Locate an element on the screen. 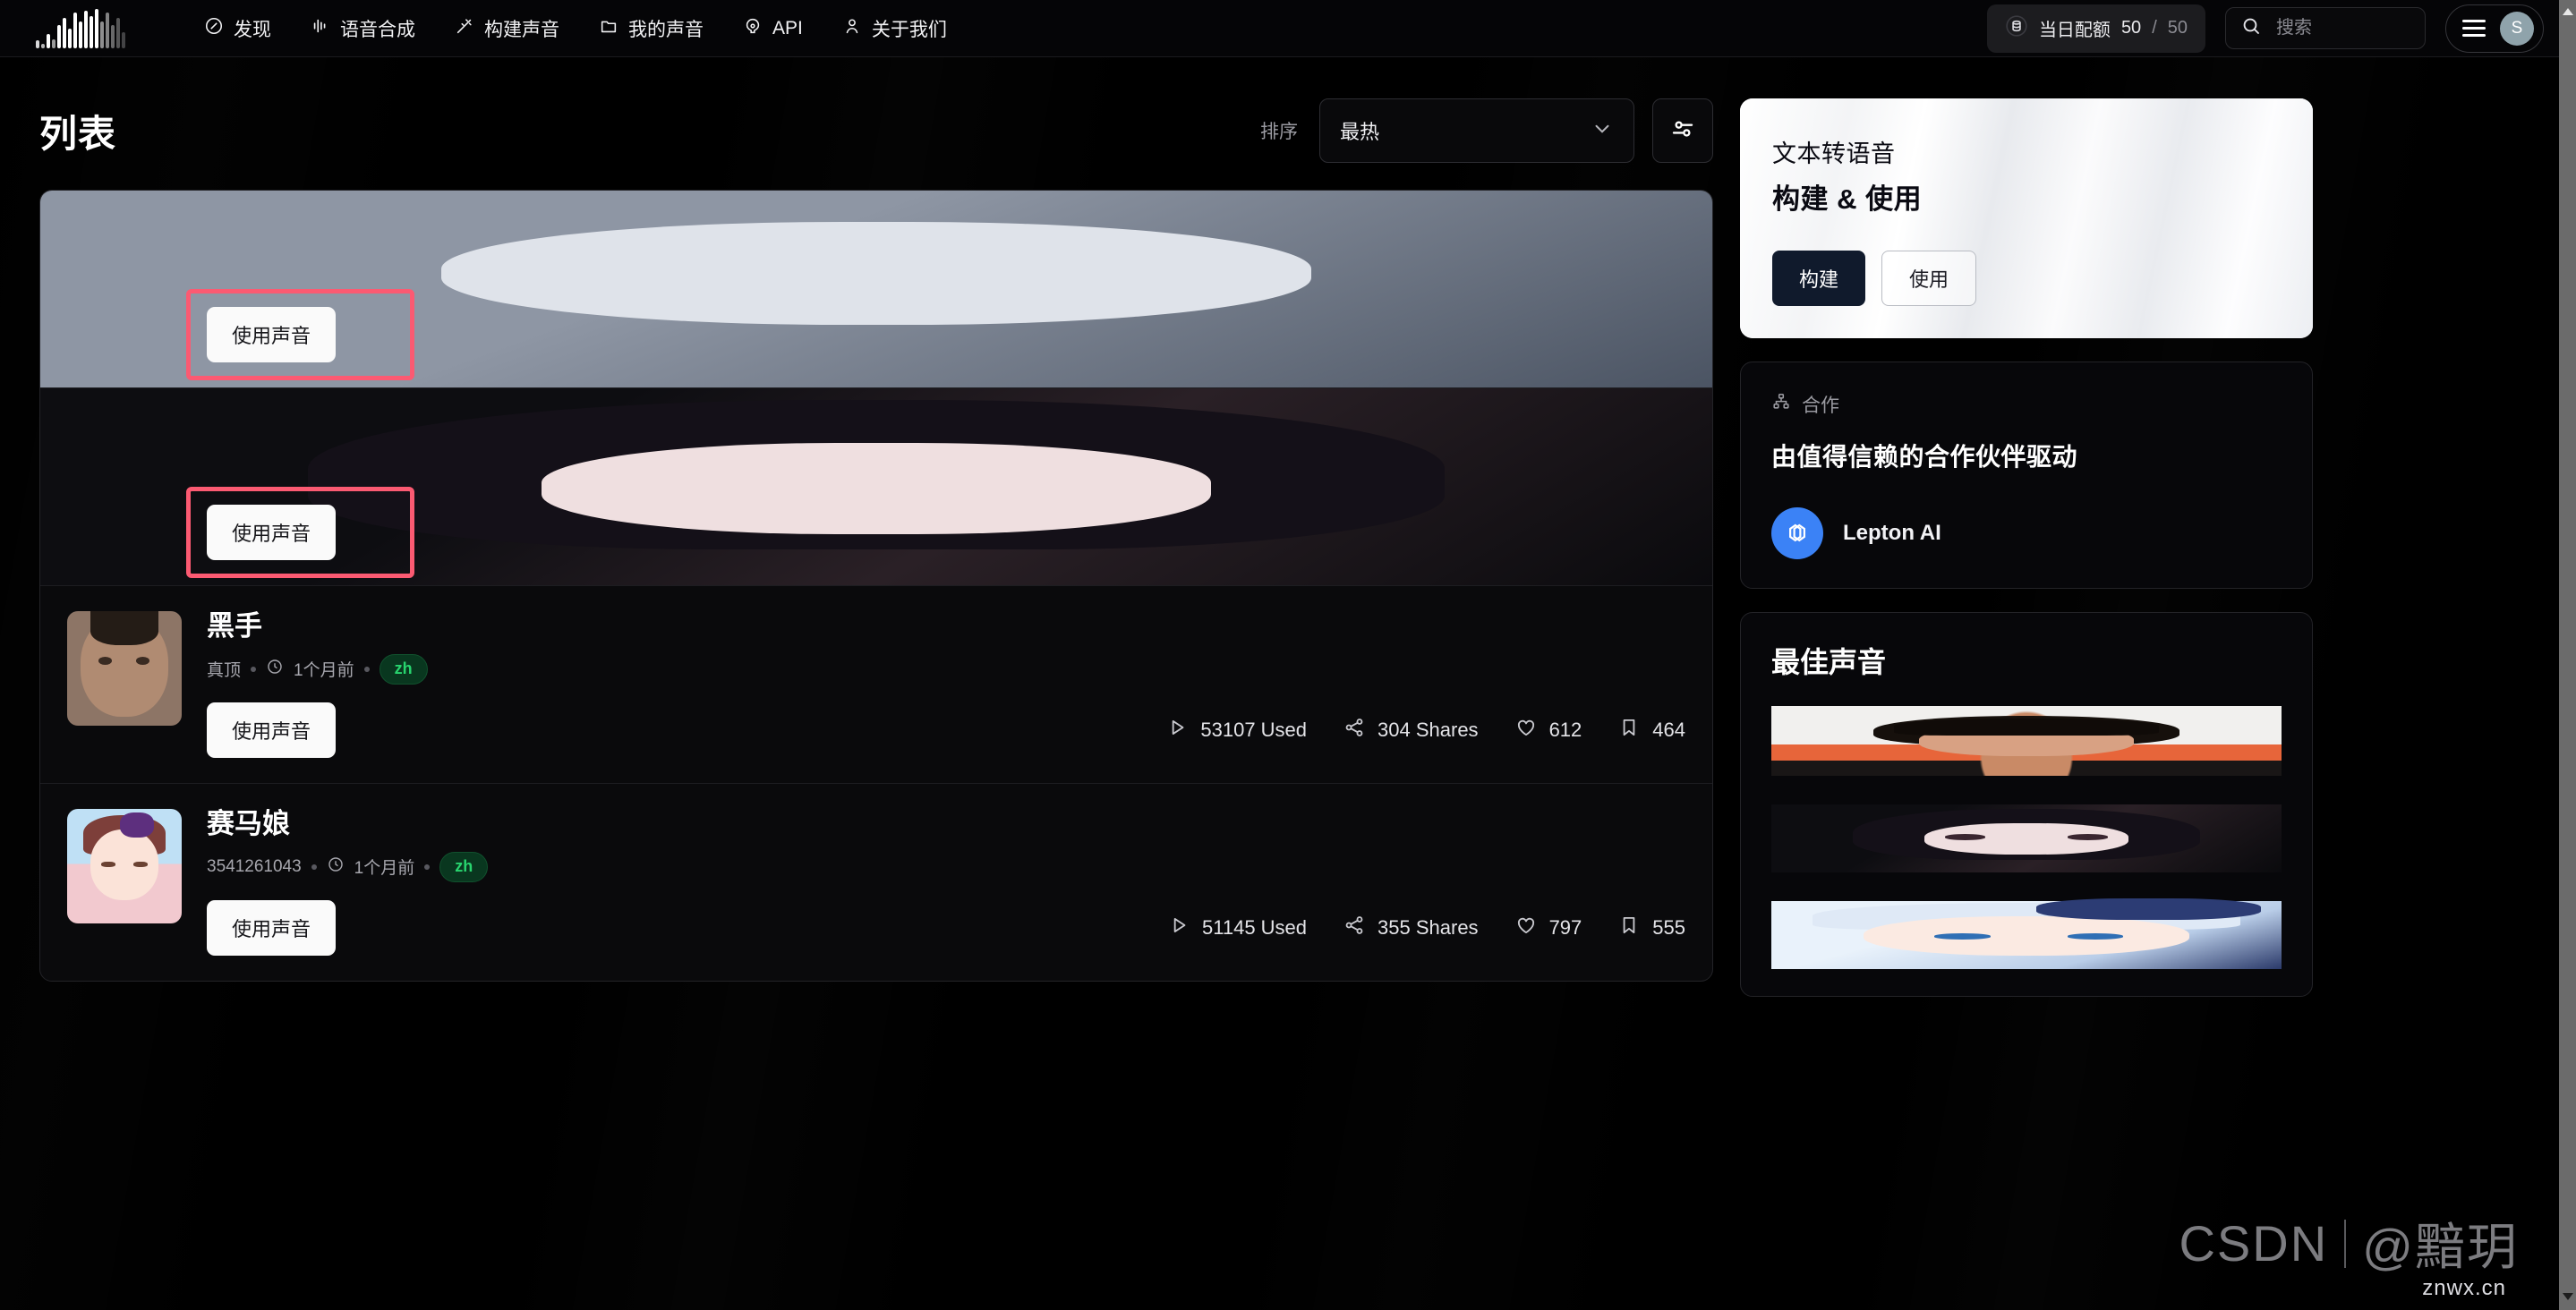 Image resolution: width=2576 pixels, height=1310 pixels. nav-item-api: API is located at coordinates (773, 28).